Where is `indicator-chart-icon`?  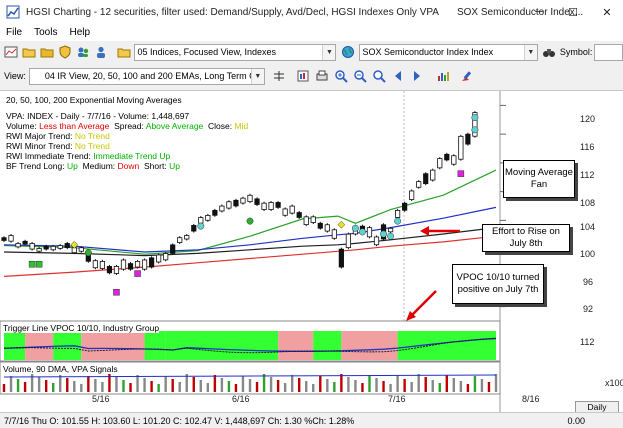 indicator-chart-icon is located at coordinates (443, 76).